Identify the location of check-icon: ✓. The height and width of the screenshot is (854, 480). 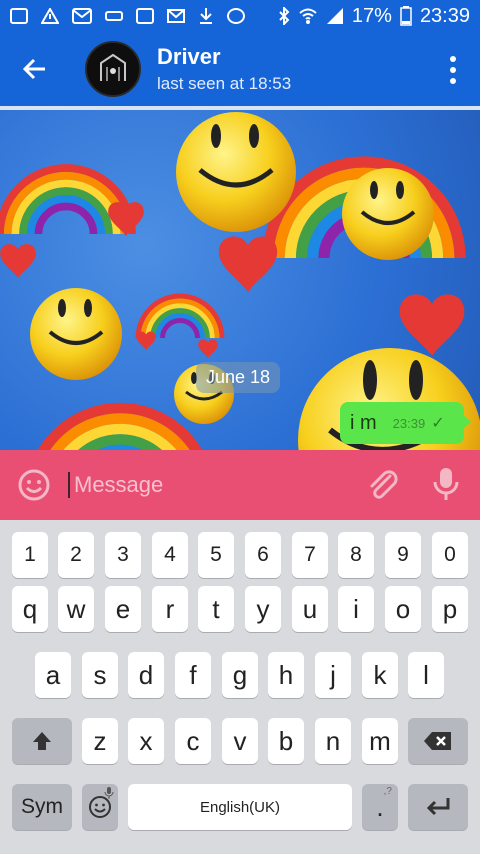
(438, 423).